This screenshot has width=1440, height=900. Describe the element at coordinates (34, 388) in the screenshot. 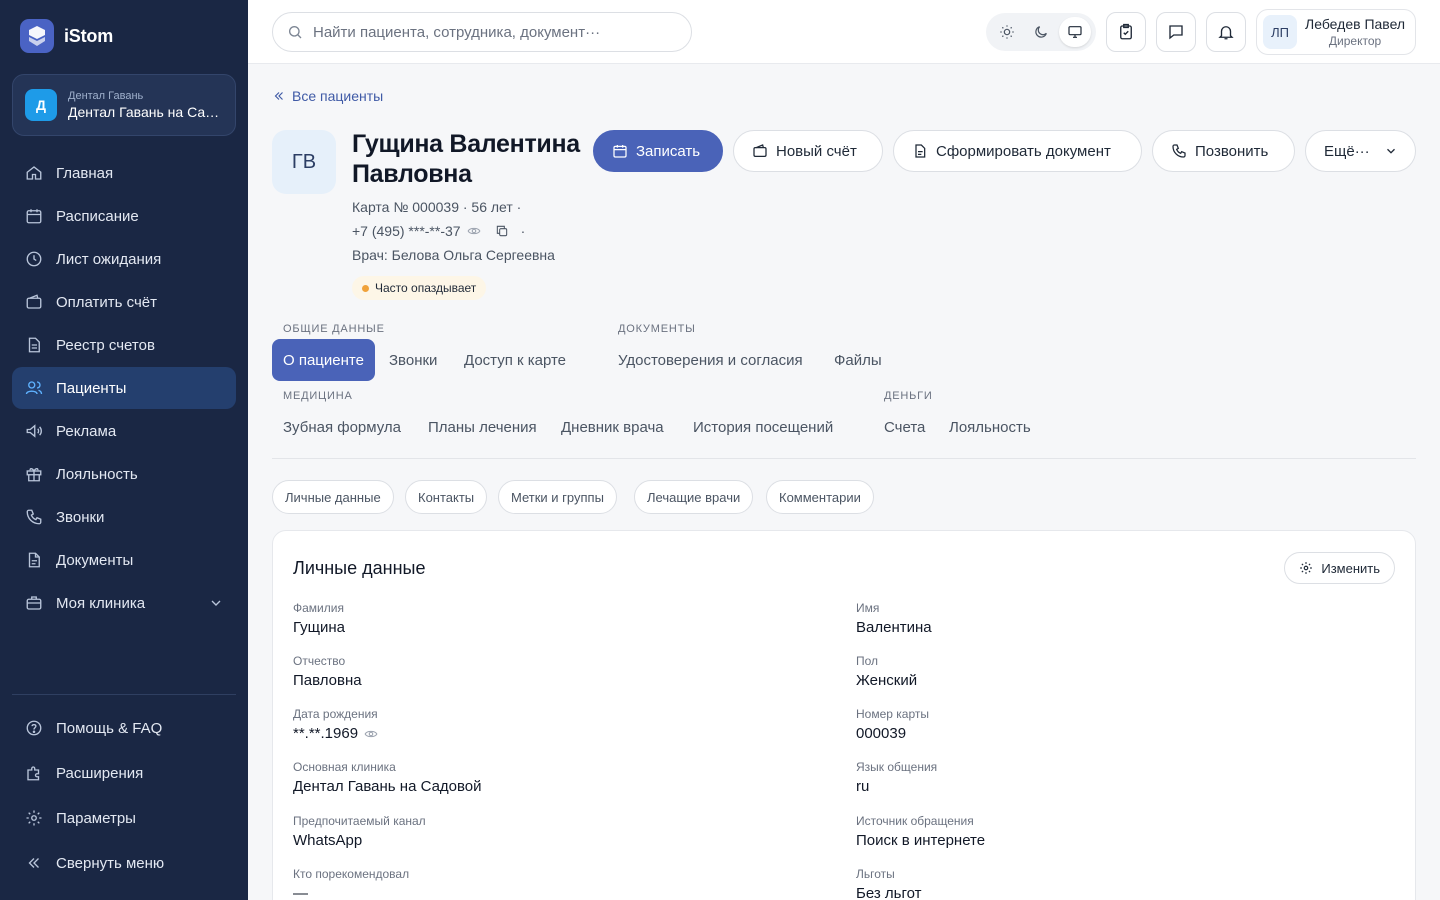

I see `users-icon` at that location.